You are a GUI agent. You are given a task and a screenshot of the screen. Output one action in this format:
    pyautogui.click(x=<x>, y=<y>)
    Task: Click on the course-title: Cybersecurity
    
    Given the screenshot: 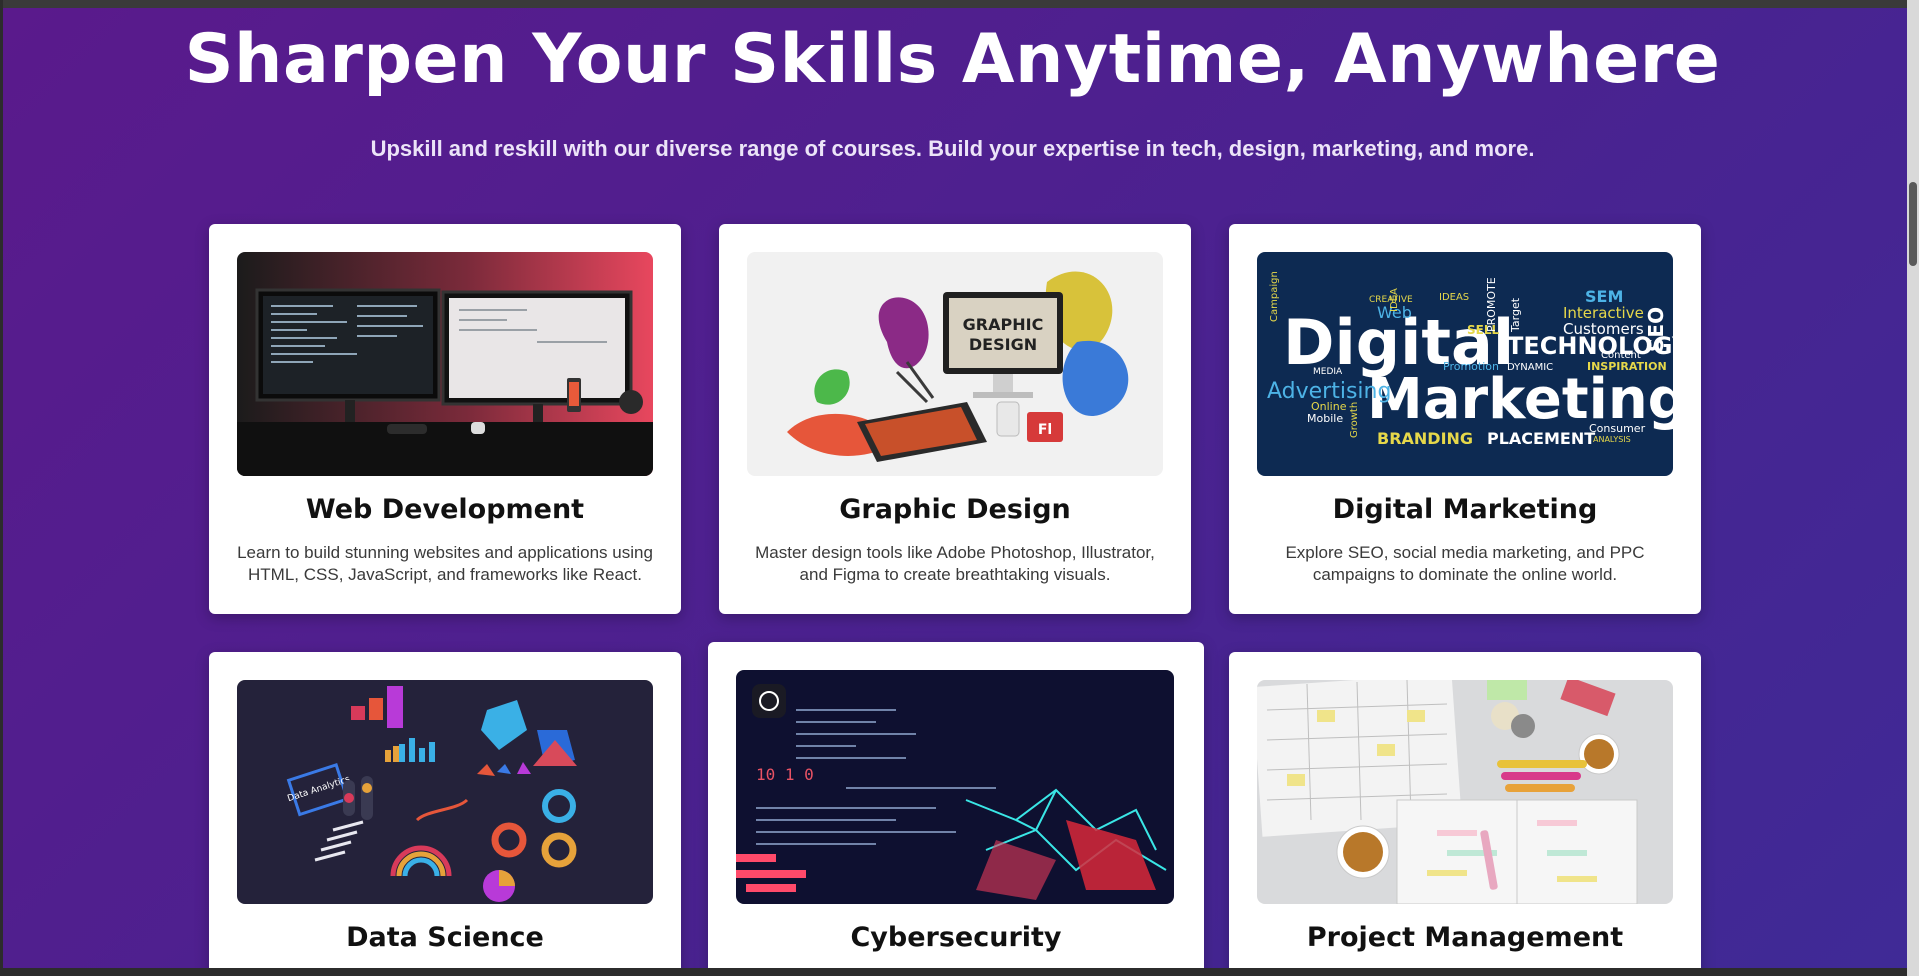 What is the action you would take?
    pyautogui.click(x=956, y=937)
    